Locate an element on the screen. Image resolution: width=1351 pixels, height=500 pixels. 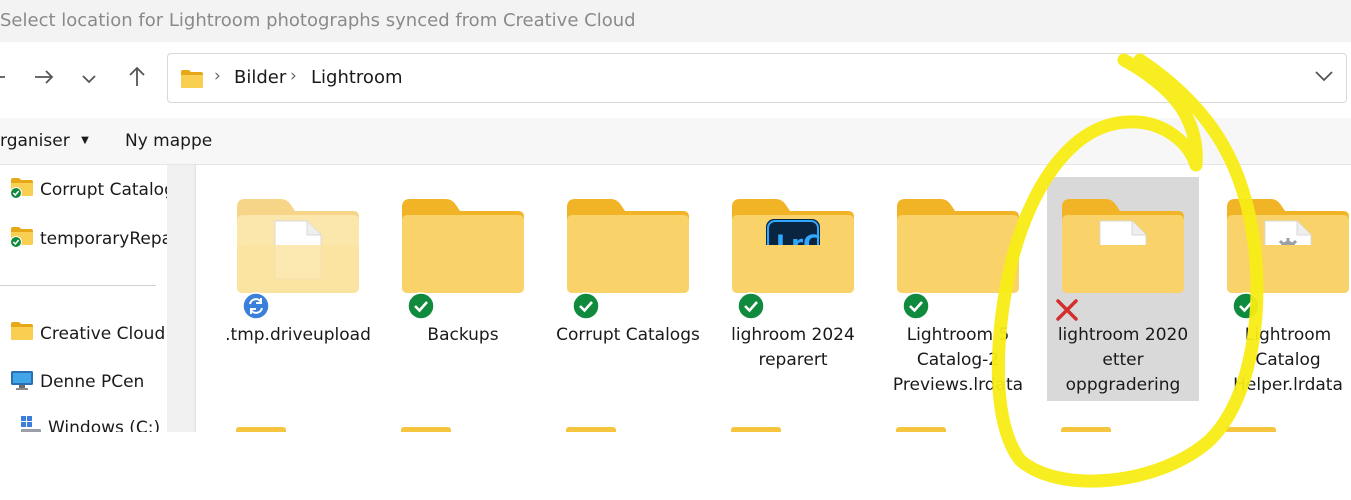
recent-locations-button is located at coordinates (89, 79).